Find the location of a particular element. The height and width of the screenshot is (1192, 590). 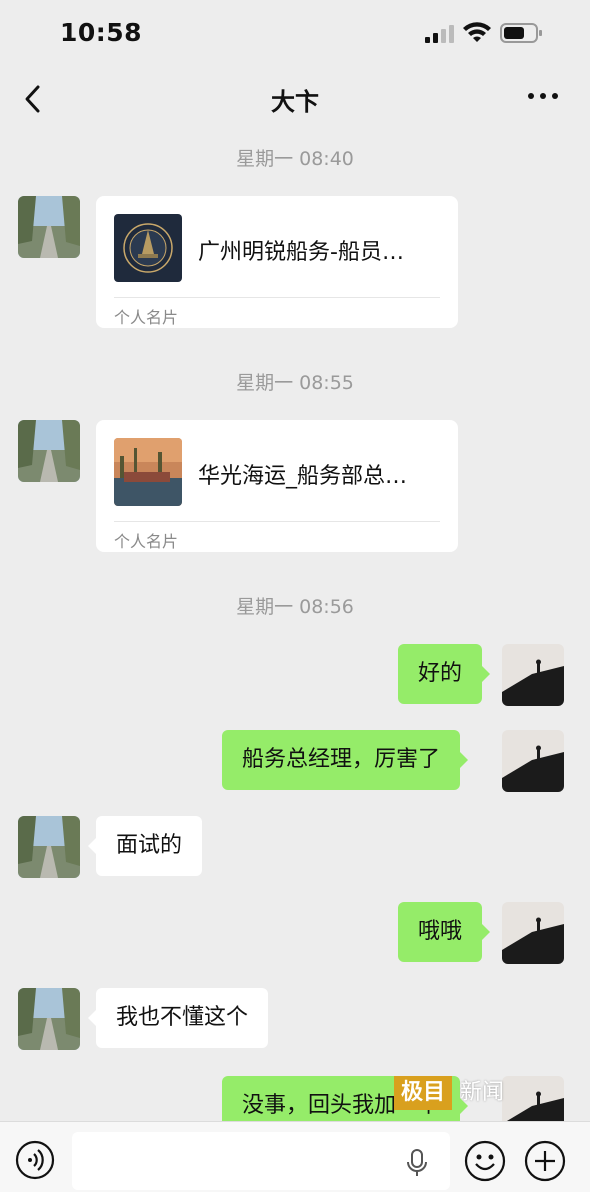

input-bar is located at coordinates (295, 1156).